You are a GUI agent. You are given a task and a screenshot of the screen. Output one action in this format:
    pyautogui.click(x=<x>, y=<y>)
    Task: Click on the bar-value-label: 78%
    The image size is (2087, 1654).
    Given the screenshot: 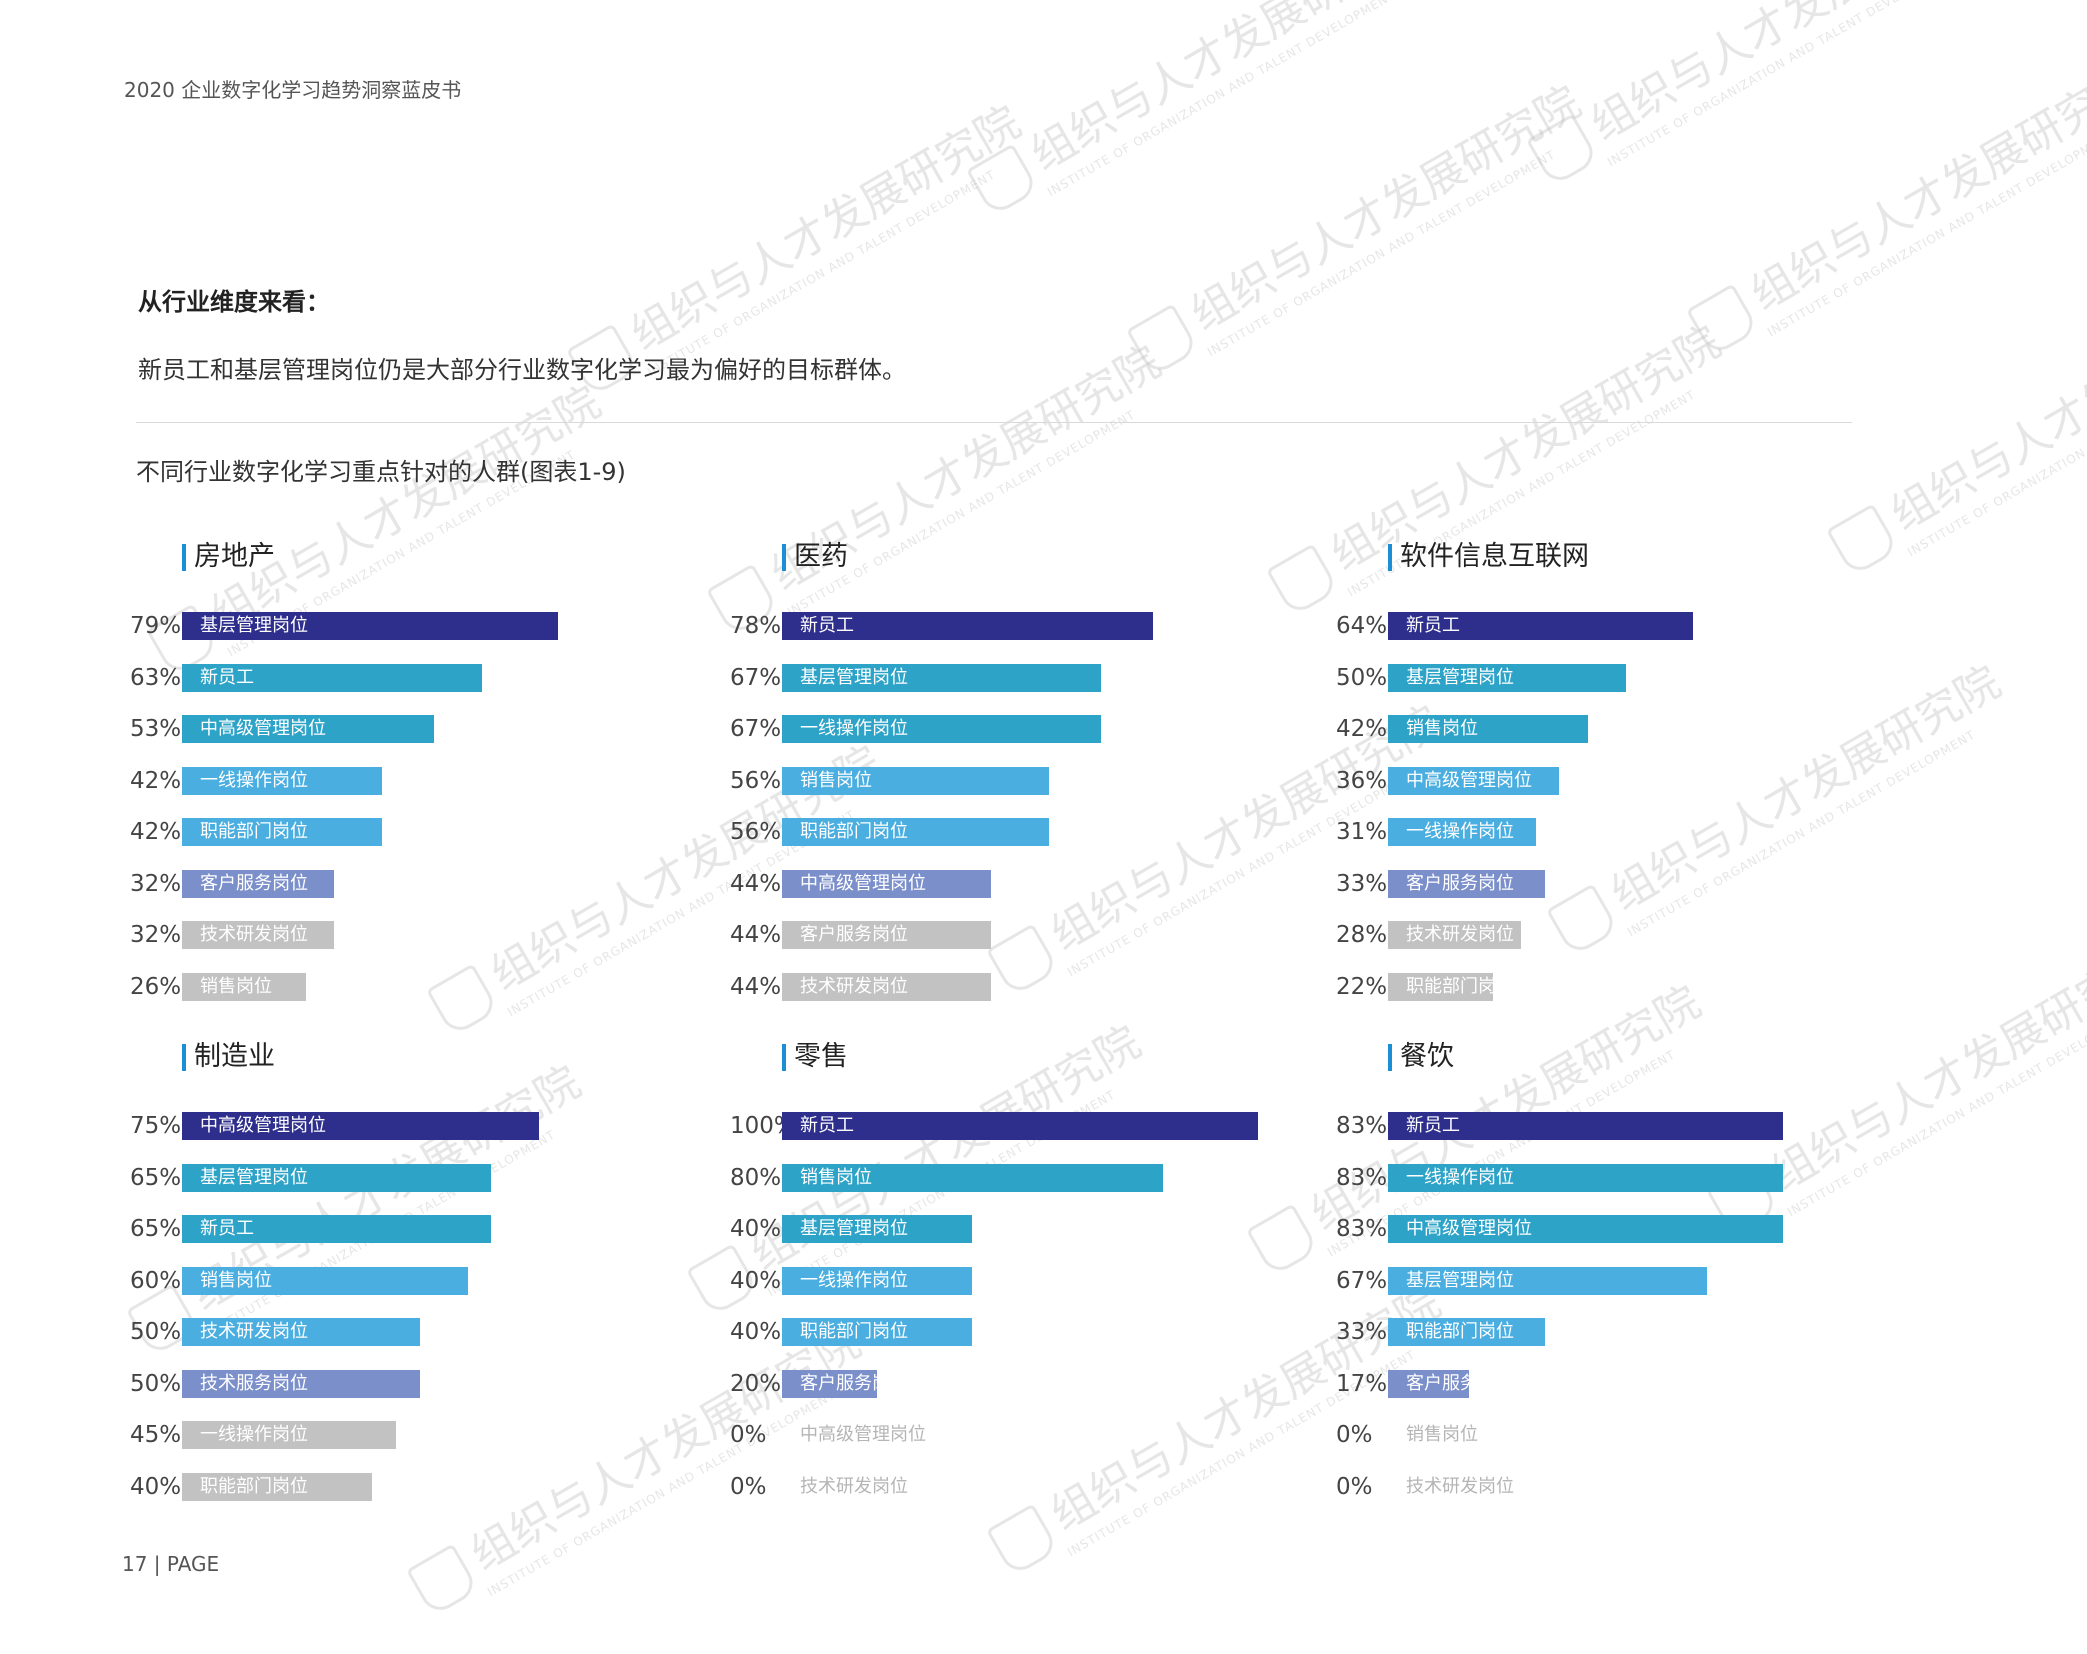 What is the action you would take?
    pyautogui.click(x=756, y=626)
    